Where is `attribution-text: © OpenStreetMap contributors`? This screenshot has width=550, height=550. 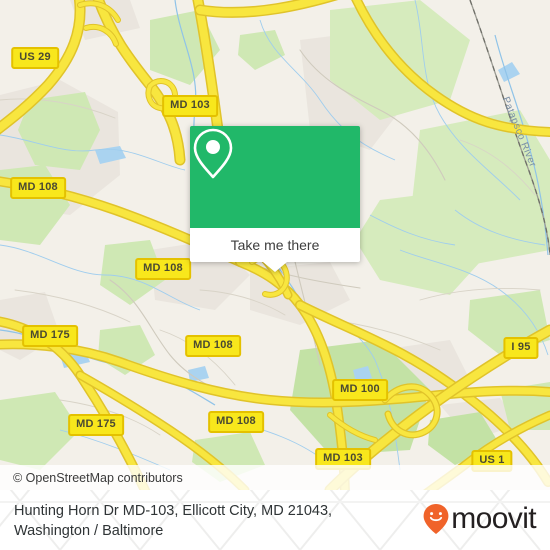 attribution-text: © OpenStreetMap contributors is located at coordinates (98, 477).